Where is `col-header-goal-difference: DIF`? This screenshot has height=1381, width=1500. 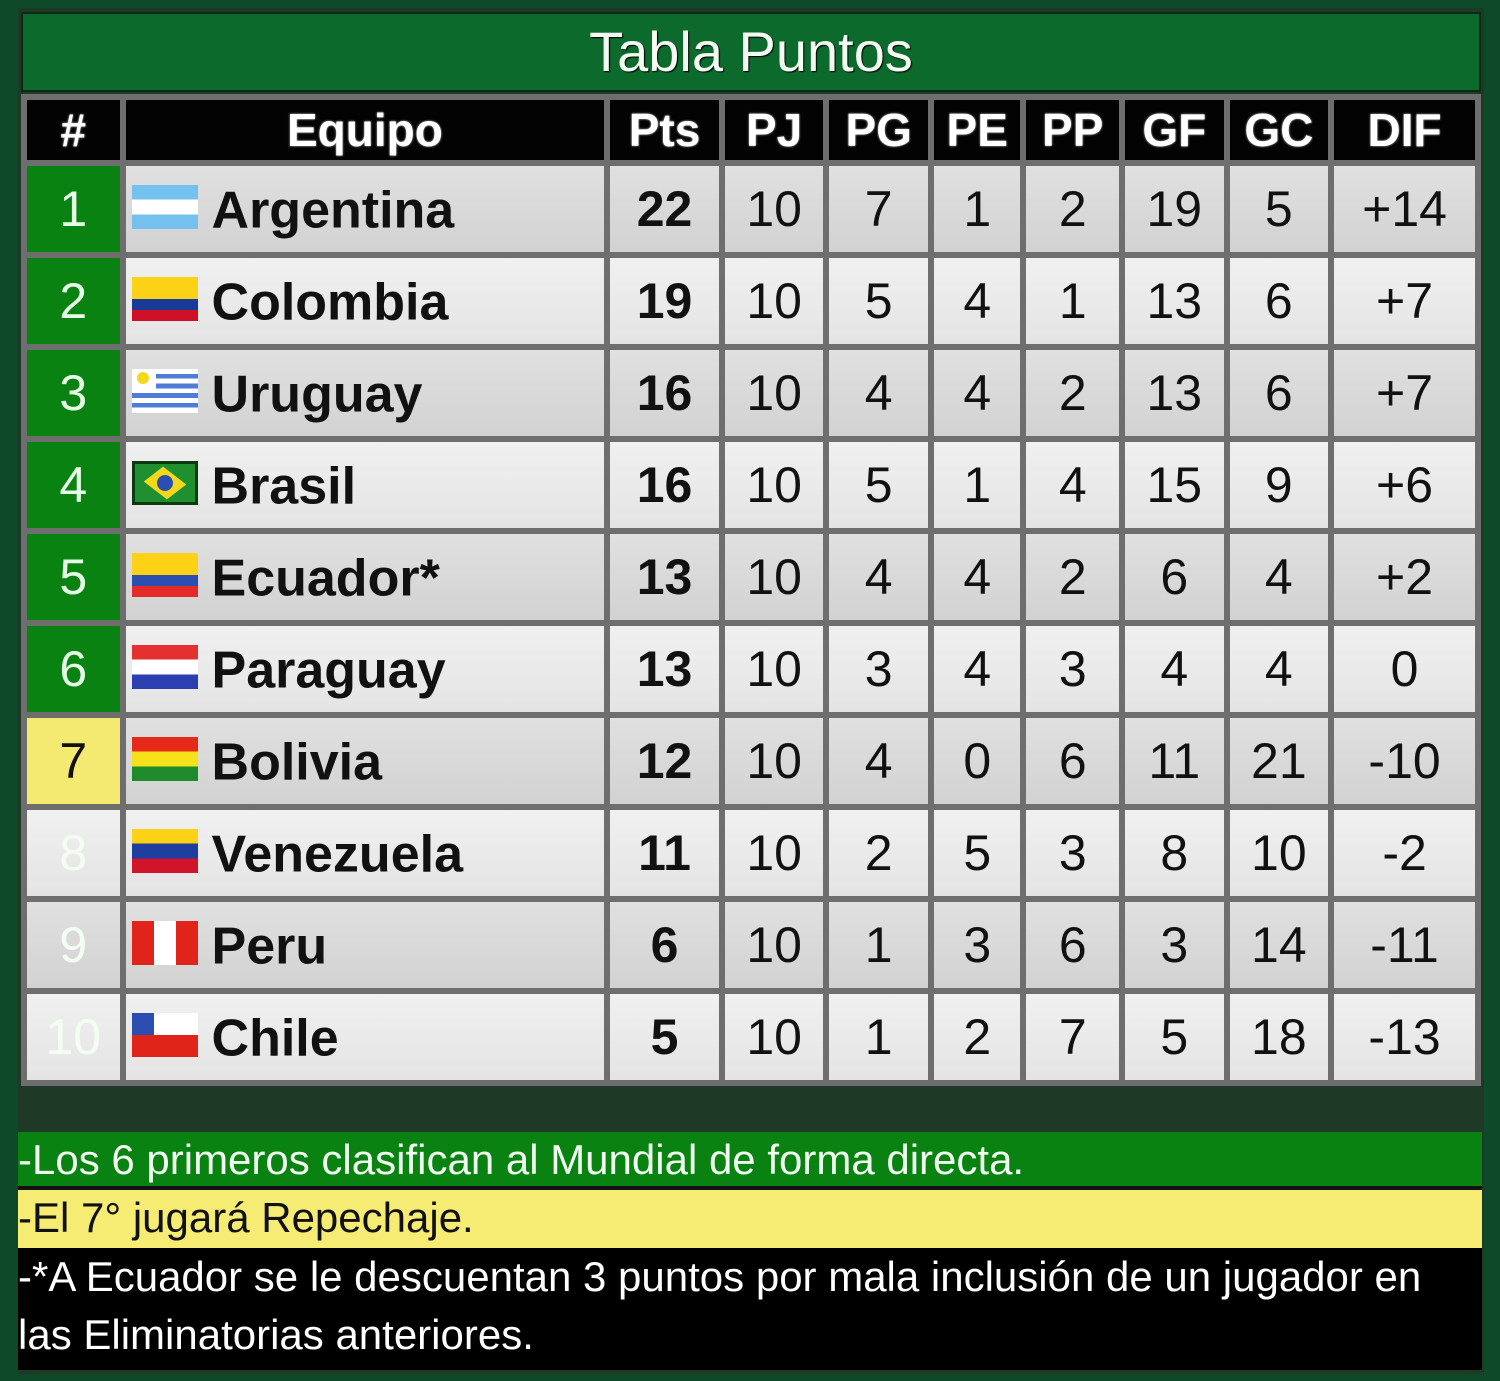
col-header-goal-difference: DIF is located at coordinates (1404, 130).